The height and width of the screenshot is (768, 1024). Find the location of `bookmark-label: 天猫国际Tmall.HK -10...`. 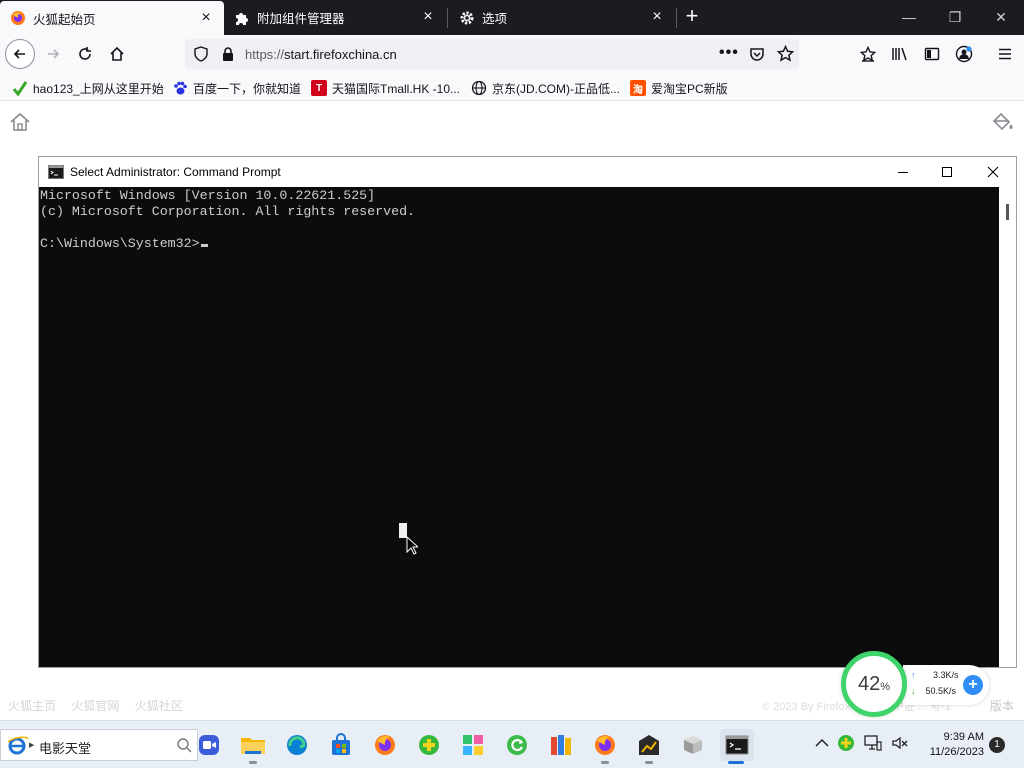

bookmark-label: 天猫国际Tmall.HK -10... is located at coordinates (396, 88).